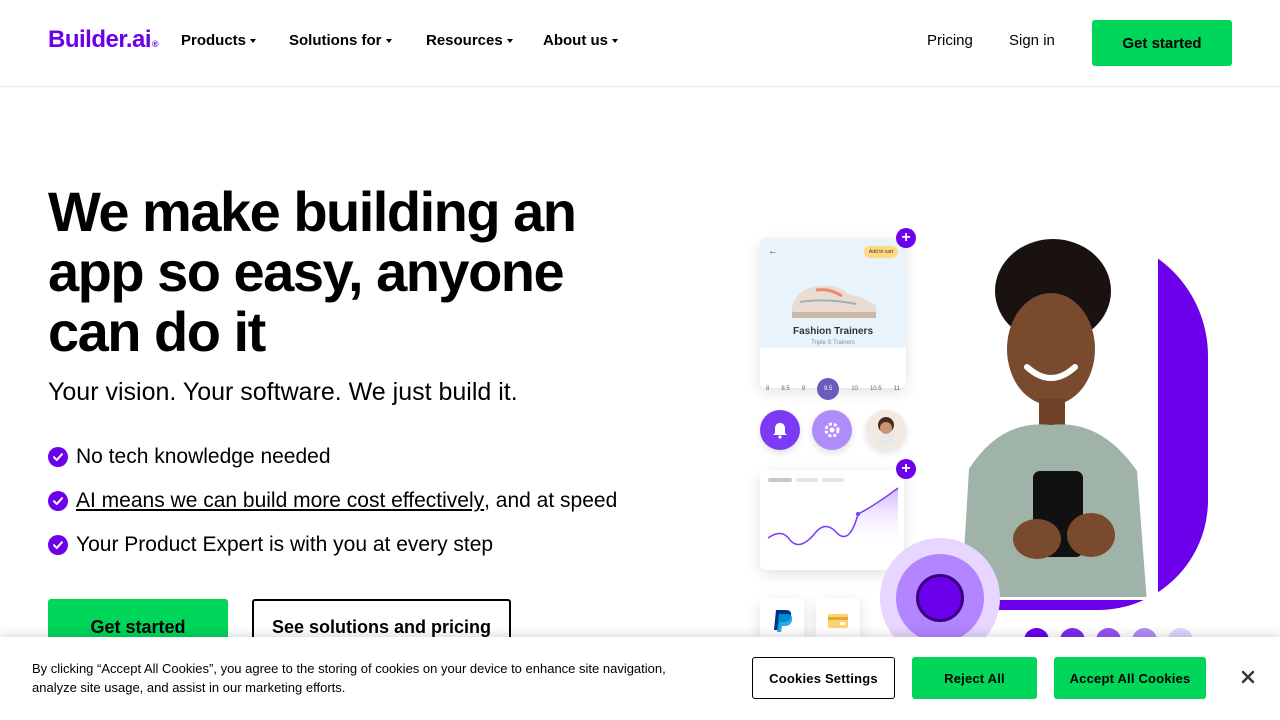  I want to click on nav-resources: Resources, so click(469, 40).